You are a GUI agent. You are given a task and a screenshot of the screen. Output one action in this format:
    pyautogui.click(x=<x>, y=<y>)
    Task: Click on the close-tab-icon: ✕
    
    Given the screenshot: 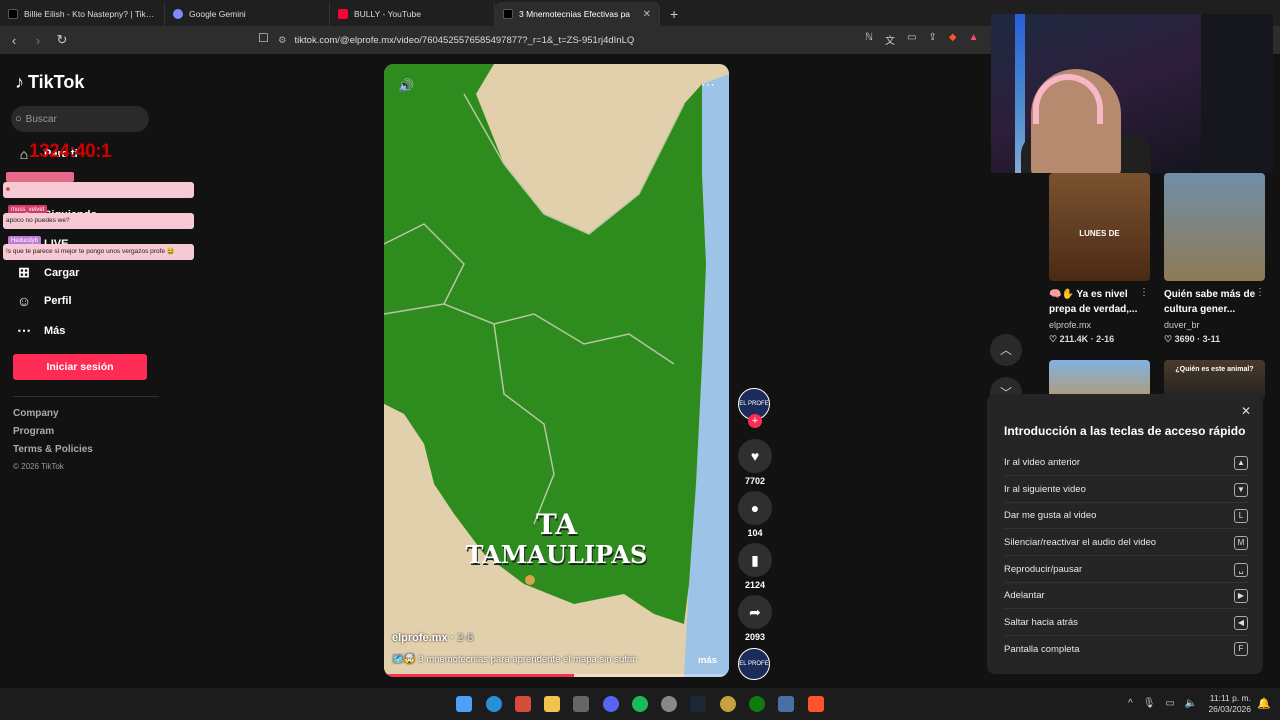 What is the action you would take?
    pyautogui.click(x=647, y=14)
    